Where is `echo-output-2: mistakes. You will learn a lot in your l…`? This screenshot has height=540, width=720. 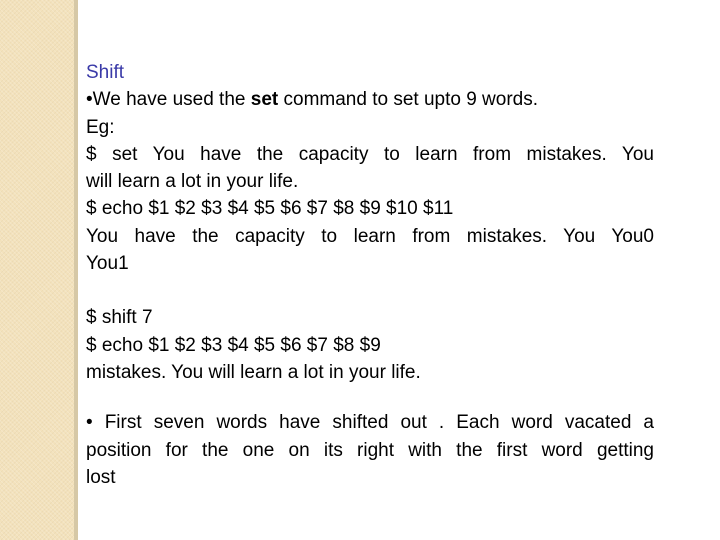
echo-output-2: mistakes. You will learn a lot in your l… is located at coordinates (253, 372).